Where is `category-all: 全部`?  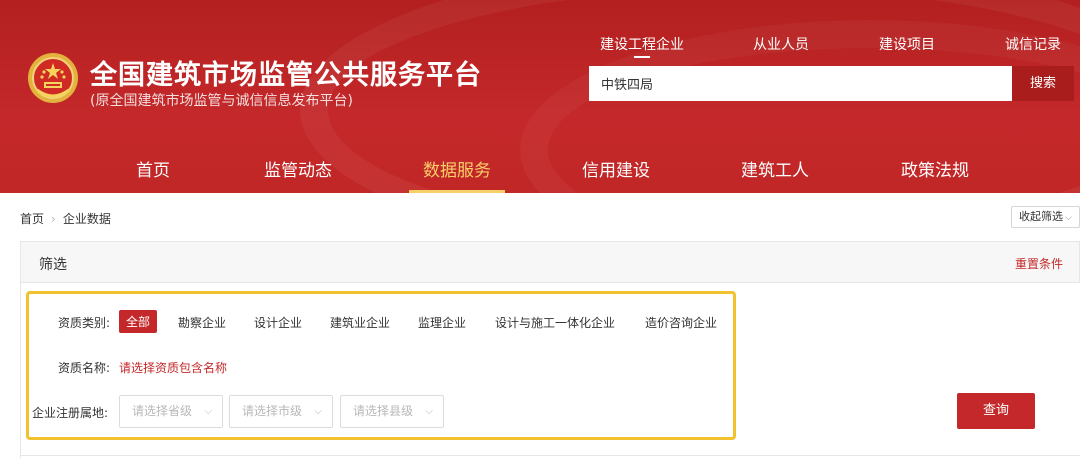
category-all: 全部 is located at coordinates (138, 321).